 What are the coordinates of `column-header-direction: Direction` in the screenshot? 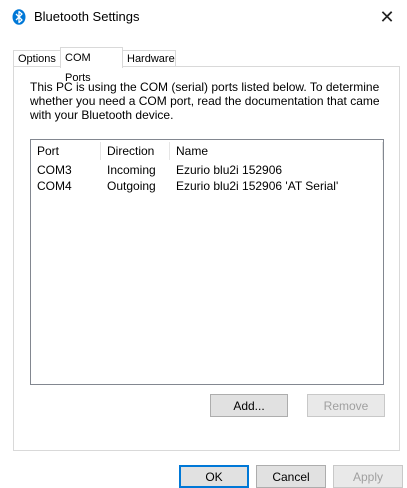 It's located at (130, 151).